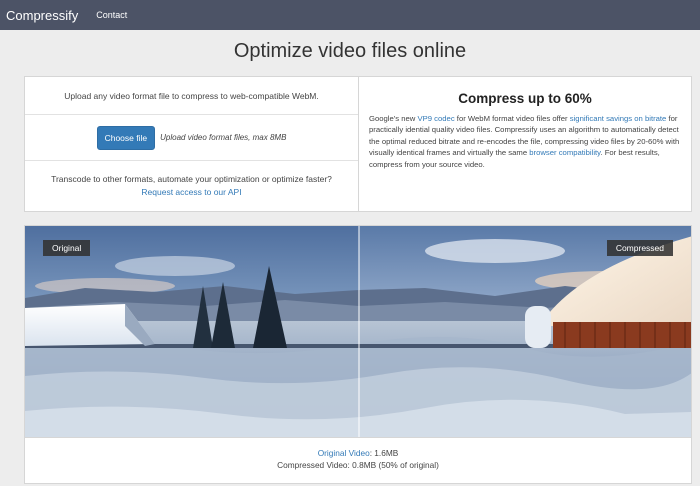 Image resolution: width=700 pixels, height=486 pixels. What do you see at coordinates (126, 137) in the screenshot?
I see `choose-file-button: Choose file` at bounding box center [126, 137].